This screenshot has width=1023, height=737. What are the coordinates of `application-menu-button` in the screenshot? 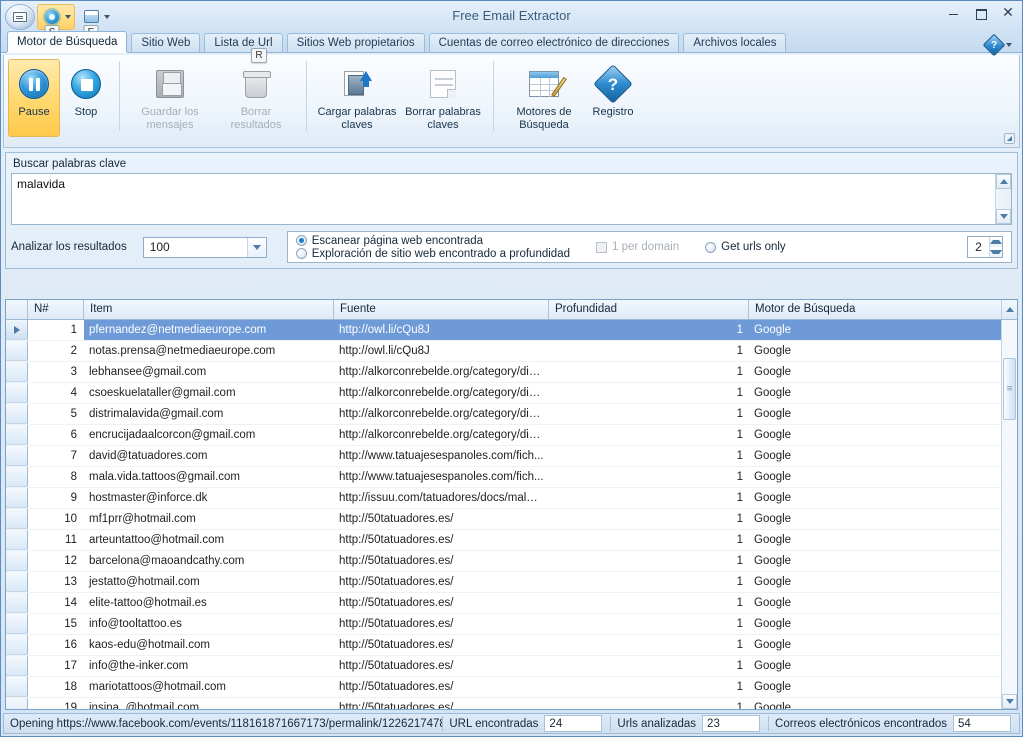 It's located at (20, 16).